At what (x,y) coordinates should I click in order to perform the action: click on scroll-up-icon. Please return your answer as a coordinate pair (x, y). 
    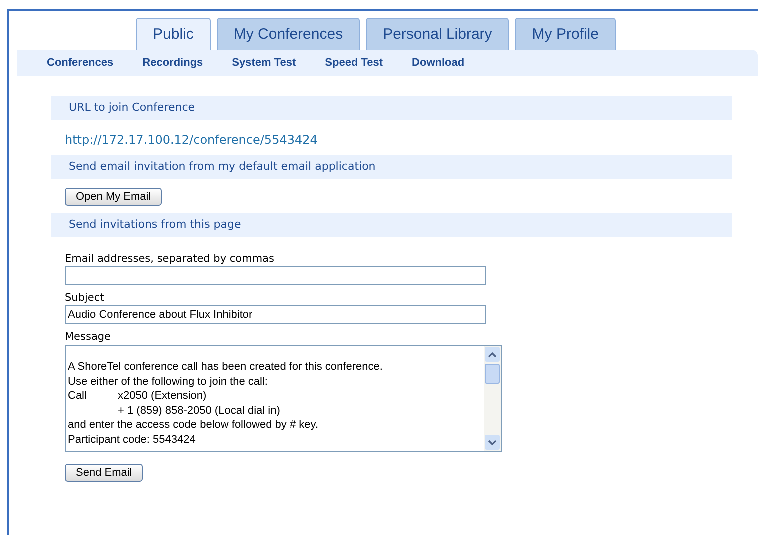
    Looking at the image, I should click on (492, 354).